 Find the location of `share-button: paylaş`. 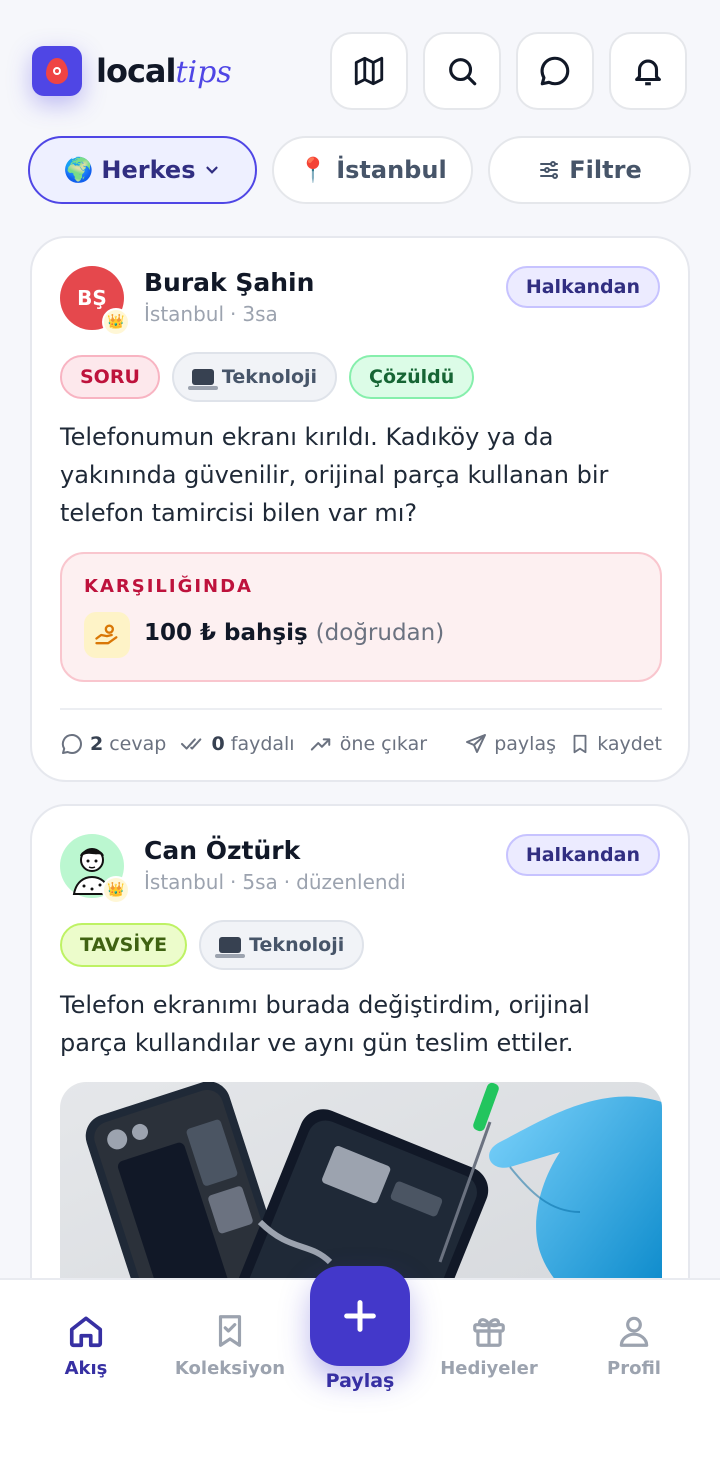

share-button: paylaş is located at coordinates (510, 744).